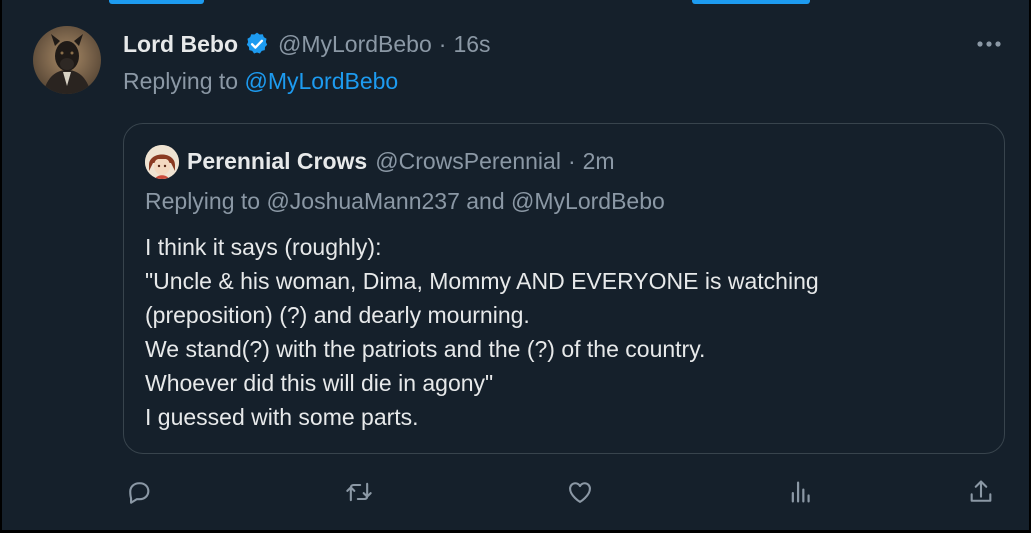  I want to click on share-button, so click(981, 492).